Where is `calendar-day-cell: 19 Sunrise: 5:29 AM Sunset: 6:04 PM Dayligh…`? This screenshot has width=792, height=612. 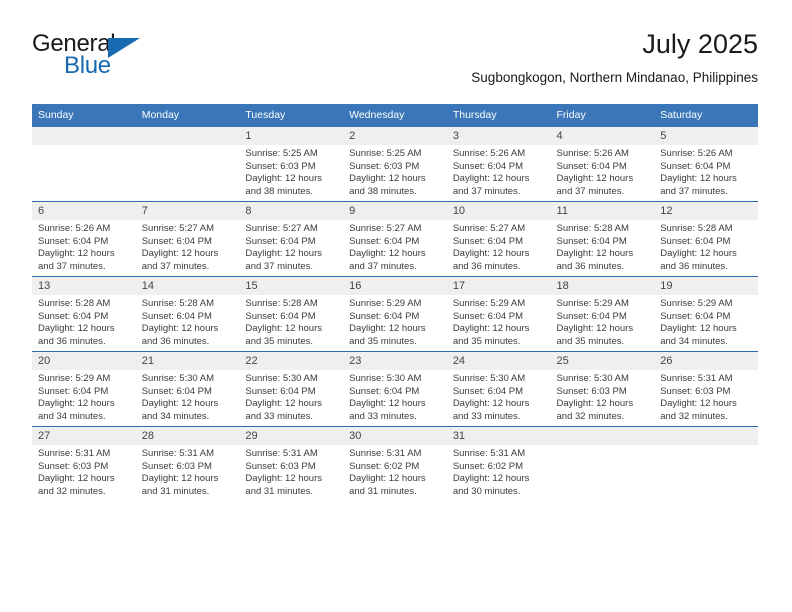
calendar-day-cell: 19 Sunrise: 5:29 AM Sunset: 6:04 PM Dayligh… is located at coordinates (706, 314).